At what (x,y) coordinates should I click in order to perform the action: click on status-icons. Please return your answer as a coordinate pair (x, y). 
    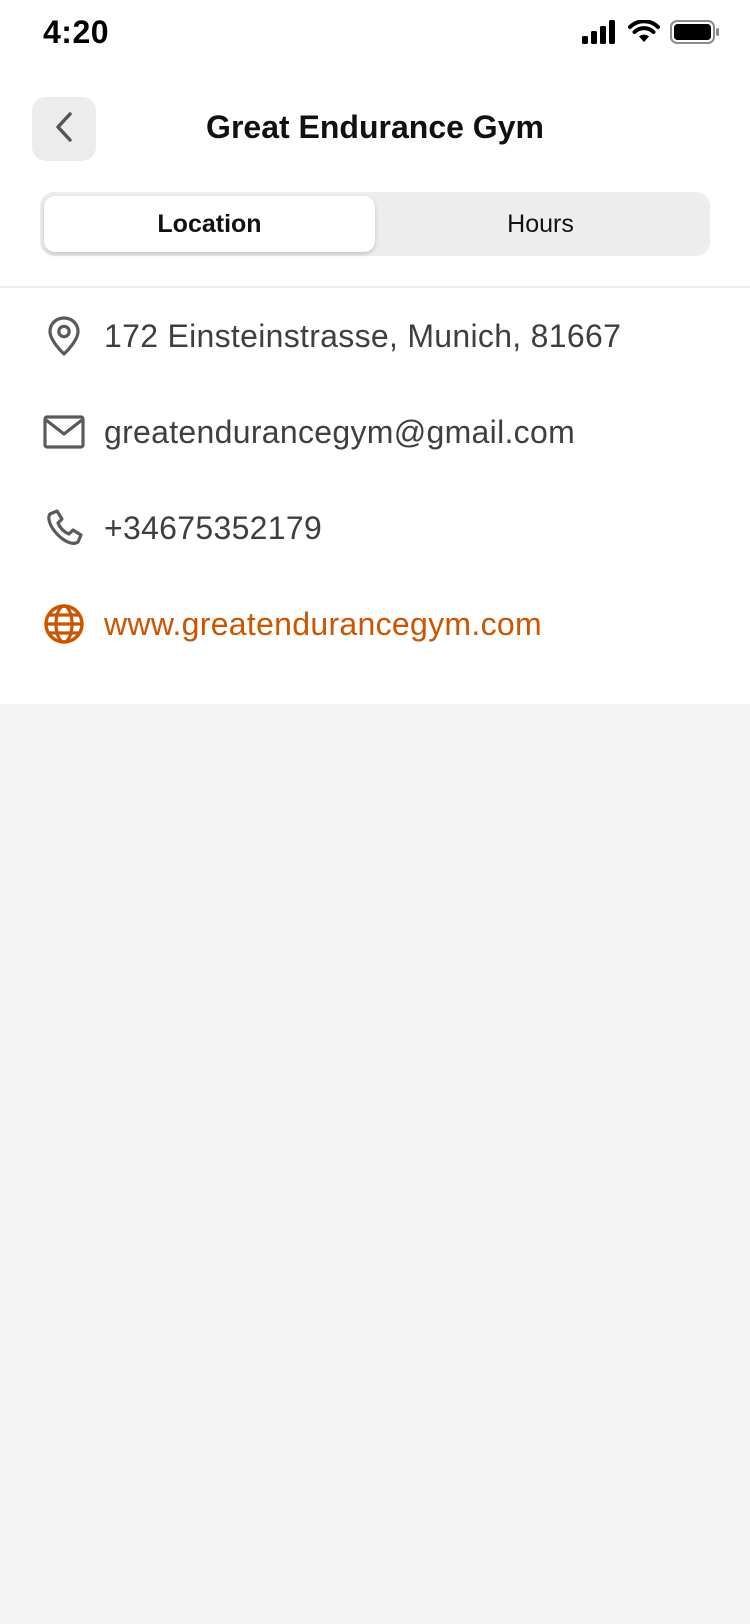
    Looking at the image, I should click on (651, 34).